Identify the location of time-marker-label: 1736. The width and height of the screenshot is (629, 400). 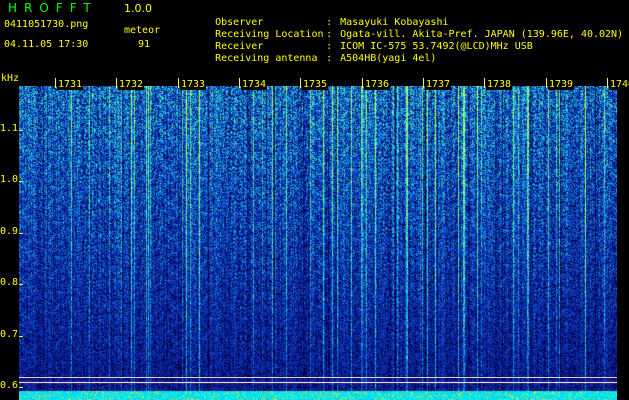
(377, 84).